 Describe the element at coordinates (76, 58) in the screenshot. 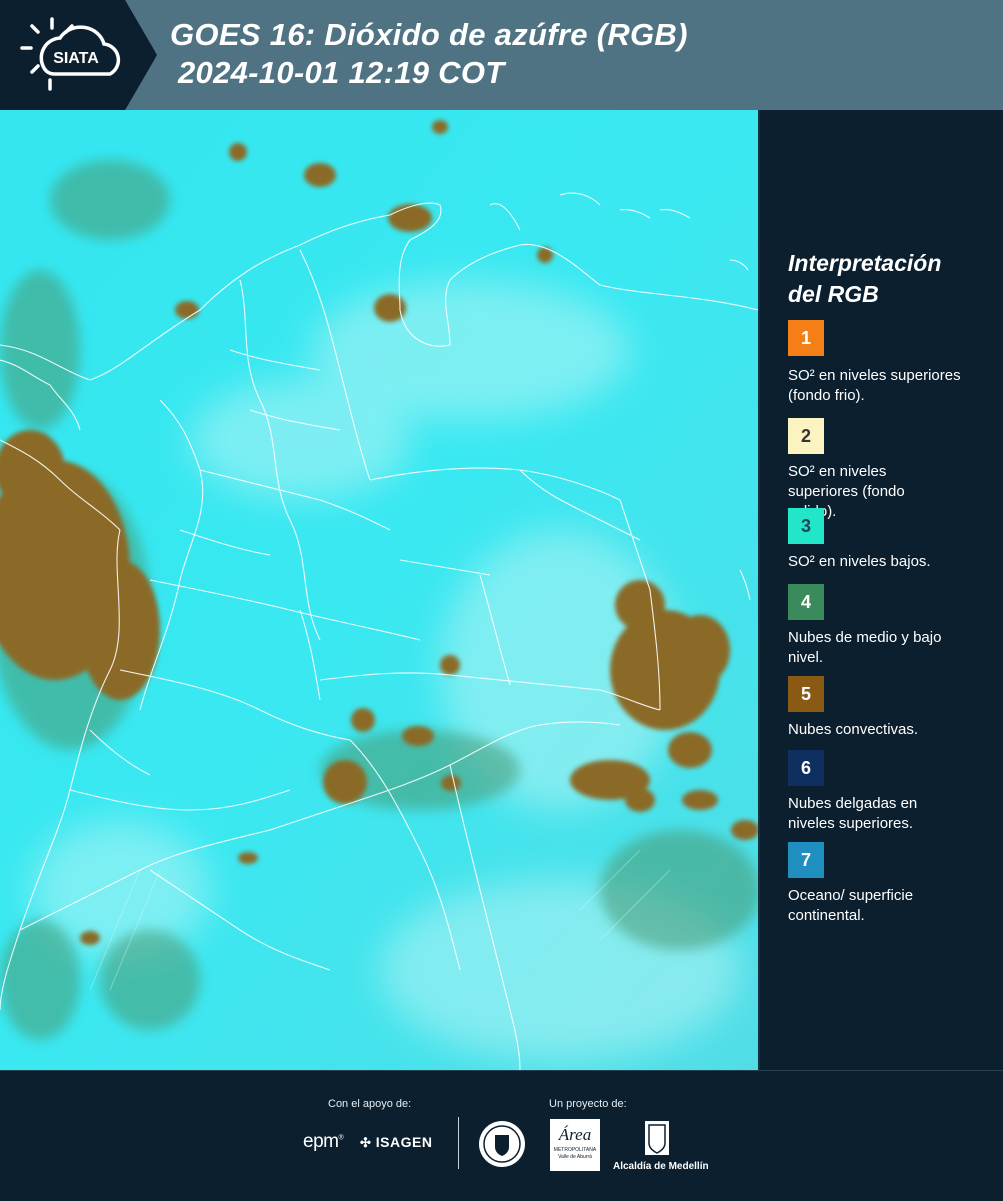

I see `svg-text: SIATA` at that location.